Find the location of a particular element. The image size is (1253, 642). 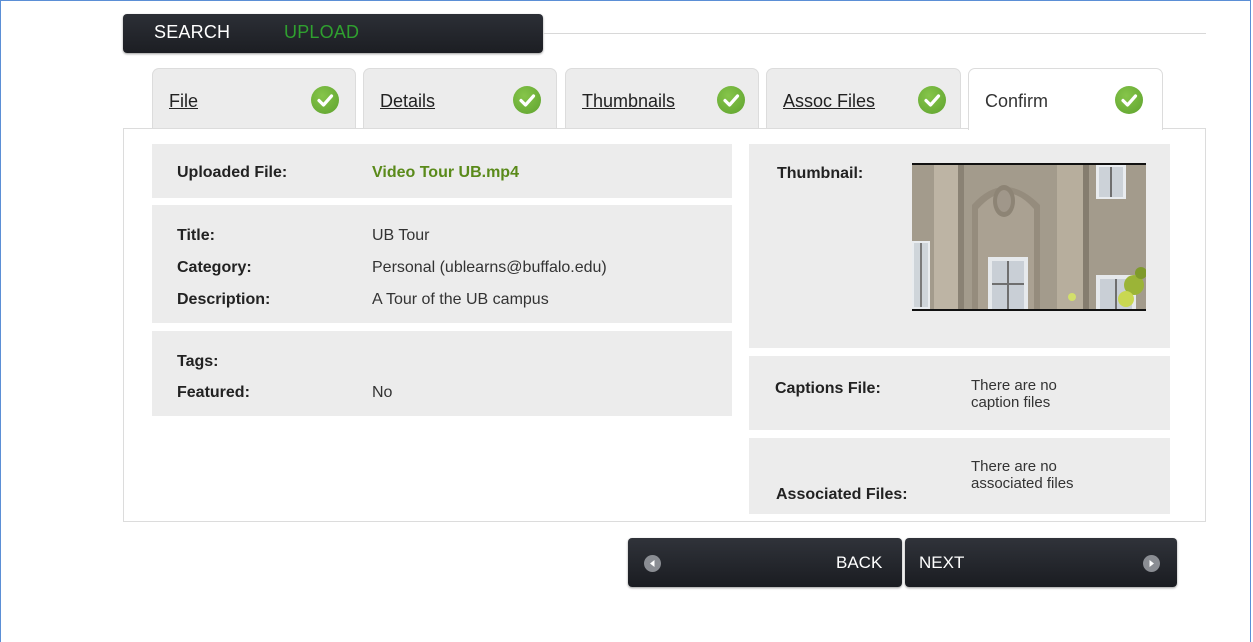

associated-files-value-line2: associated files is located at coordinates (1022, 483).